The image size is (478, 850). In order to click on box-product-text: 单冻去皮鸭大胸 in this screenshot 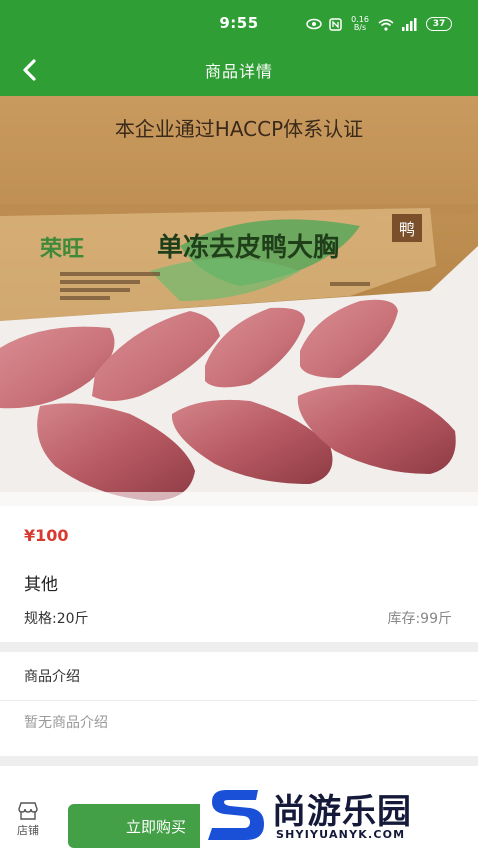, I will do `click(248, 247)`.